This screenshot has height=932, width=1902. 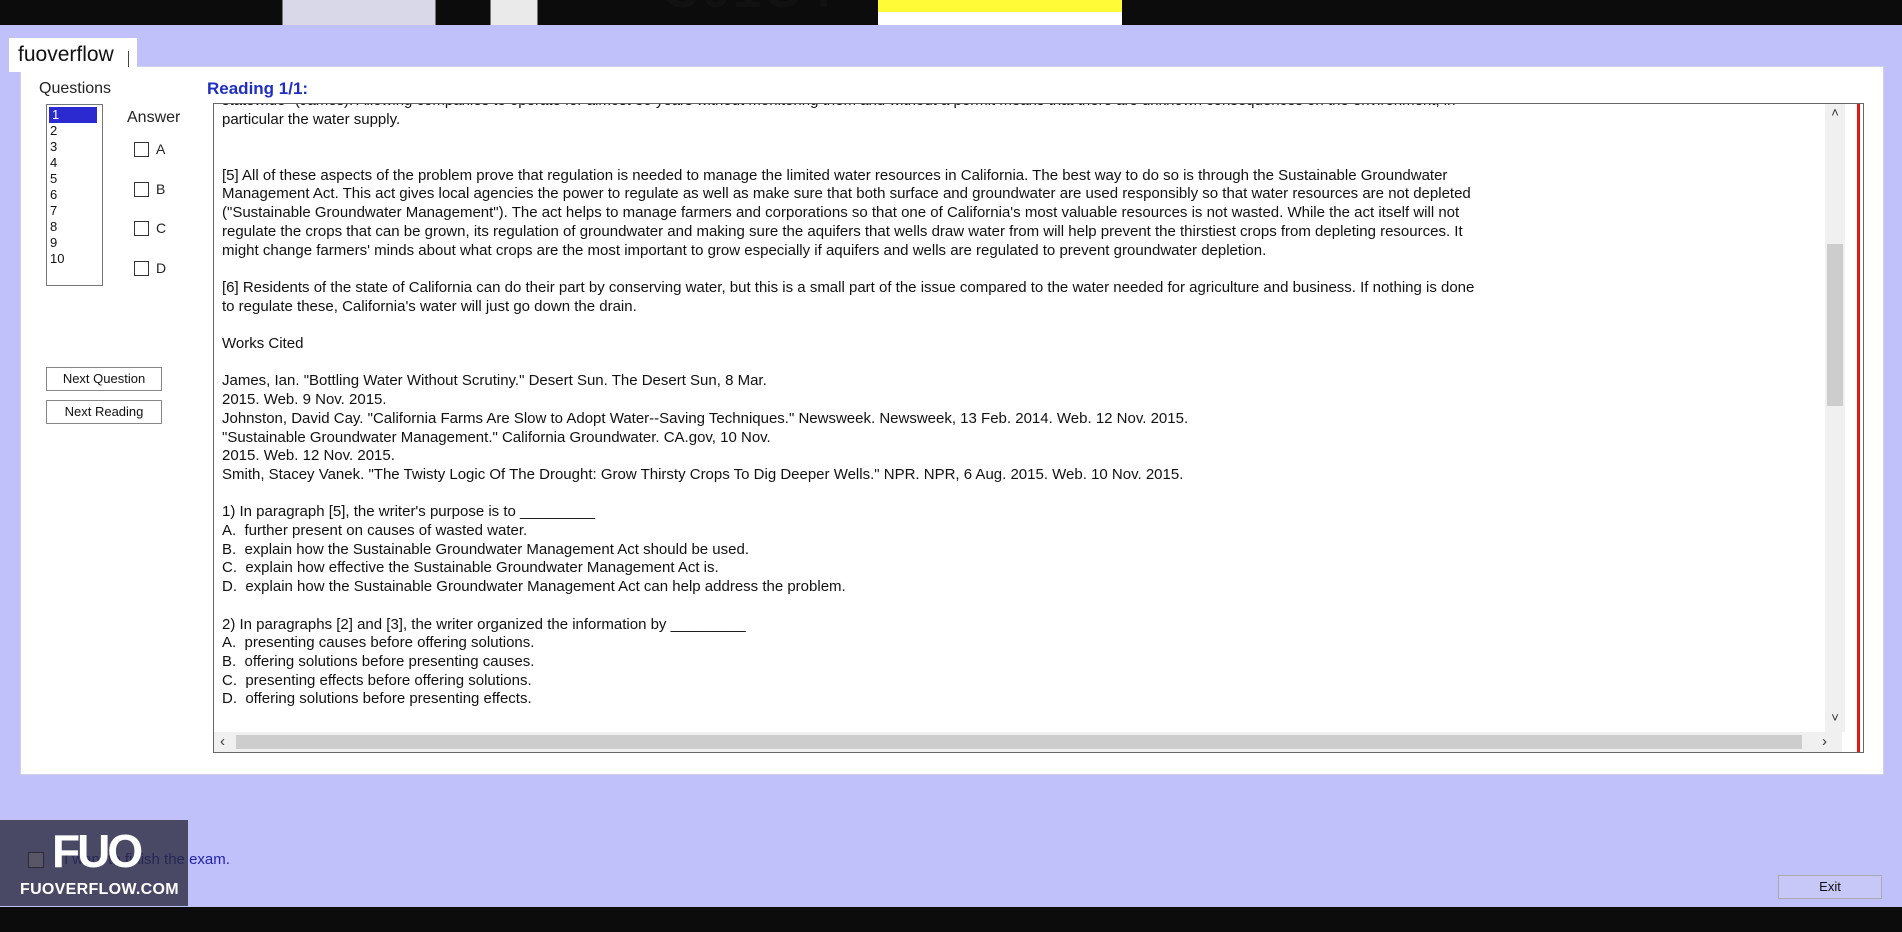 I want to click on checkbox-c, so click(x=141, y=228).